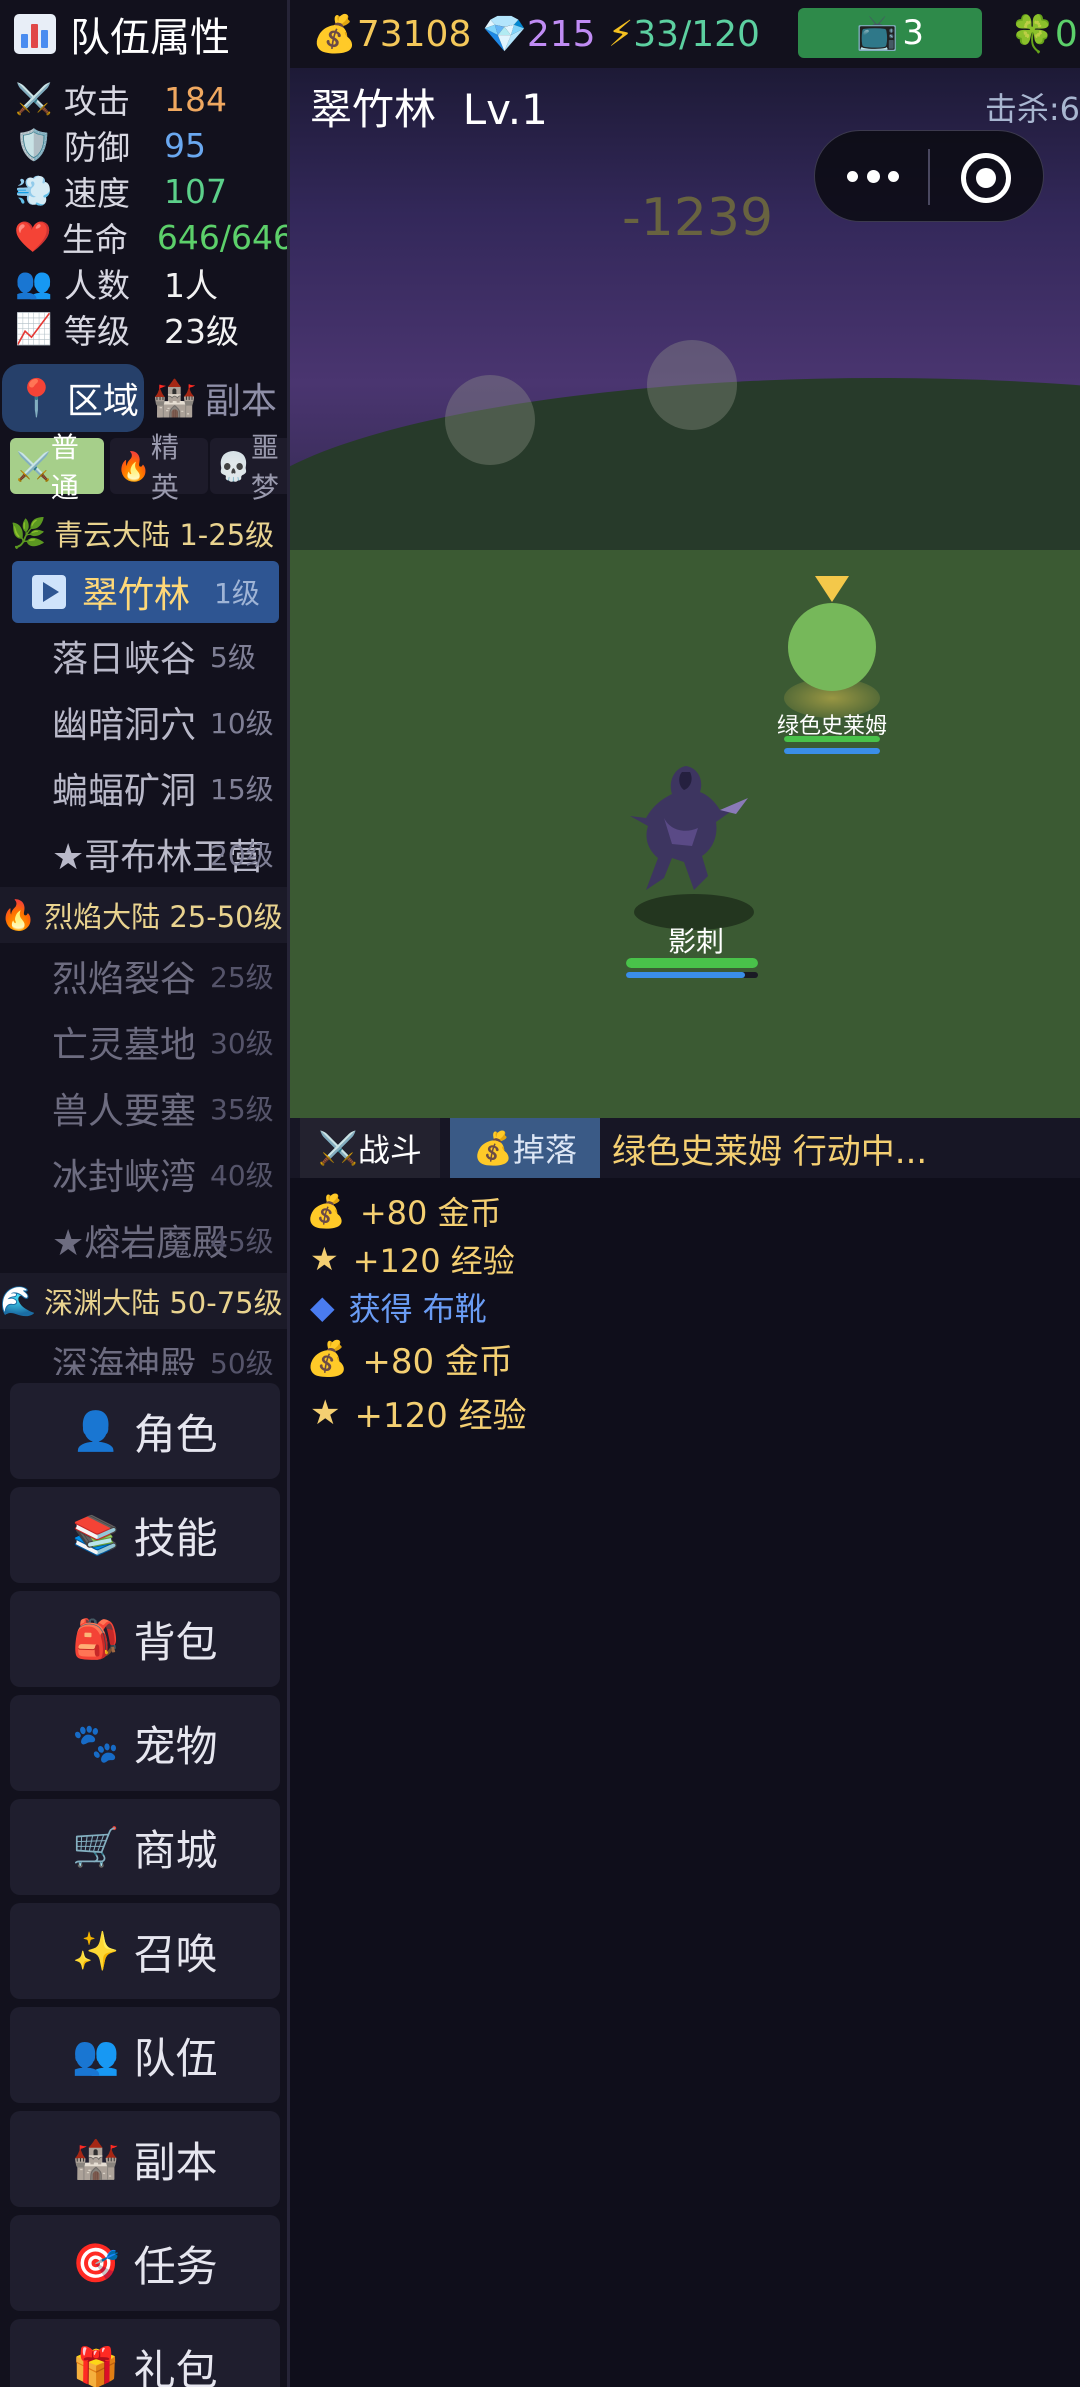  Describe the element at coordinates (370, 1148) in the screenshot. I see `tab-battle-log: ⚔️ 战斗` at that location.